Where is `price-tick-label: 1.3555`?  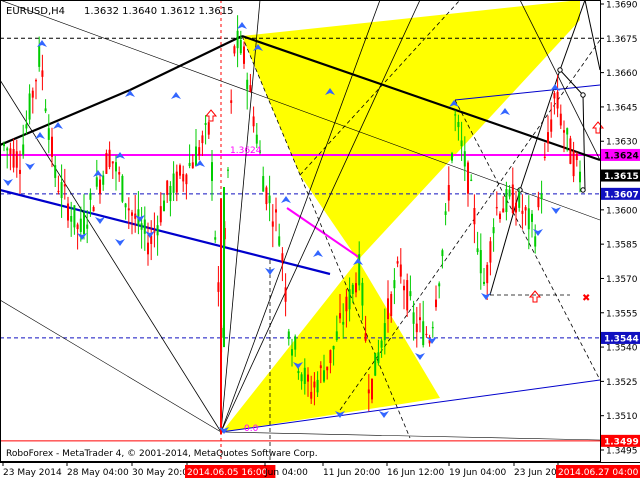
price-tick-label: 1.3555 is located at coordinates (622, 314).